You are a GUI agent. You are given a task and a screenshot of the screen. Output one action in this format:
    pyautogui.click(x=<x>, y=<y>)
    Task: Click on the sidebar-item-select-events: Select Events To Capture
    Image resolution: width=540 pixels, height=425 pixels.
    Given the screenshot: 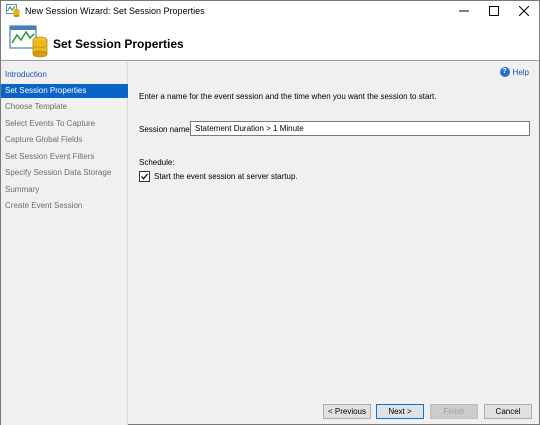 What is the action you would take?
    pyautogui.click(x=50, y=123)
    